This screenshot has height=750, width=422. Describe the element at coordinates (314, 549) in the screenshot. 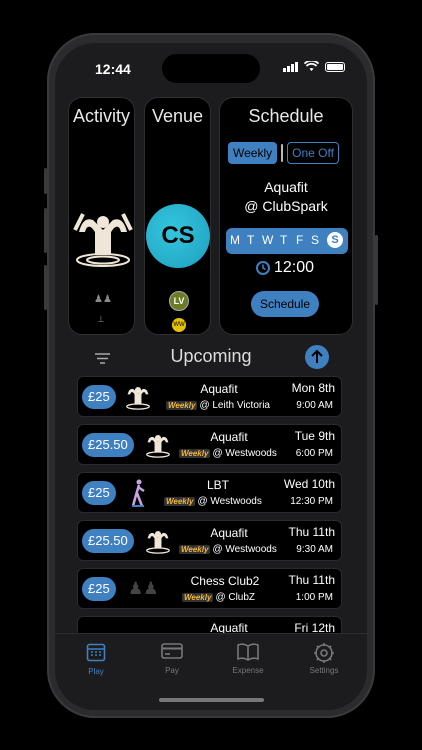

I see `row-time: 9:30 AM` at that location.